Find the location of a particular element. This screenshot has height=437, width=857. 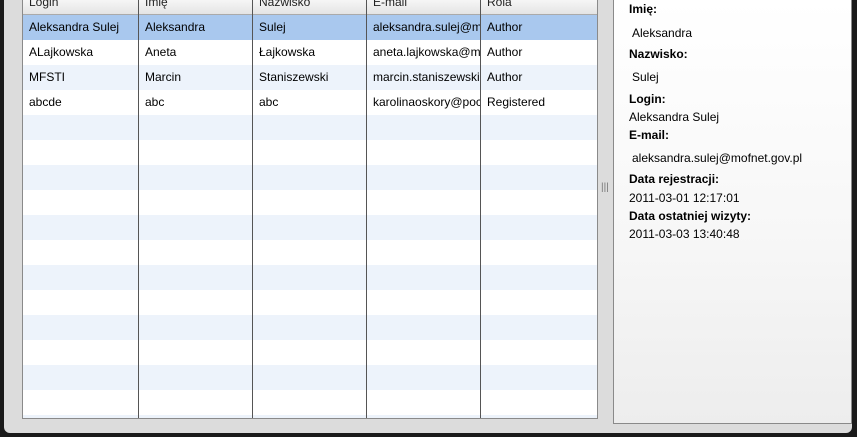

last-visit-value: 2011-03-03 13:40:48 is located at coordinates (684, 234).